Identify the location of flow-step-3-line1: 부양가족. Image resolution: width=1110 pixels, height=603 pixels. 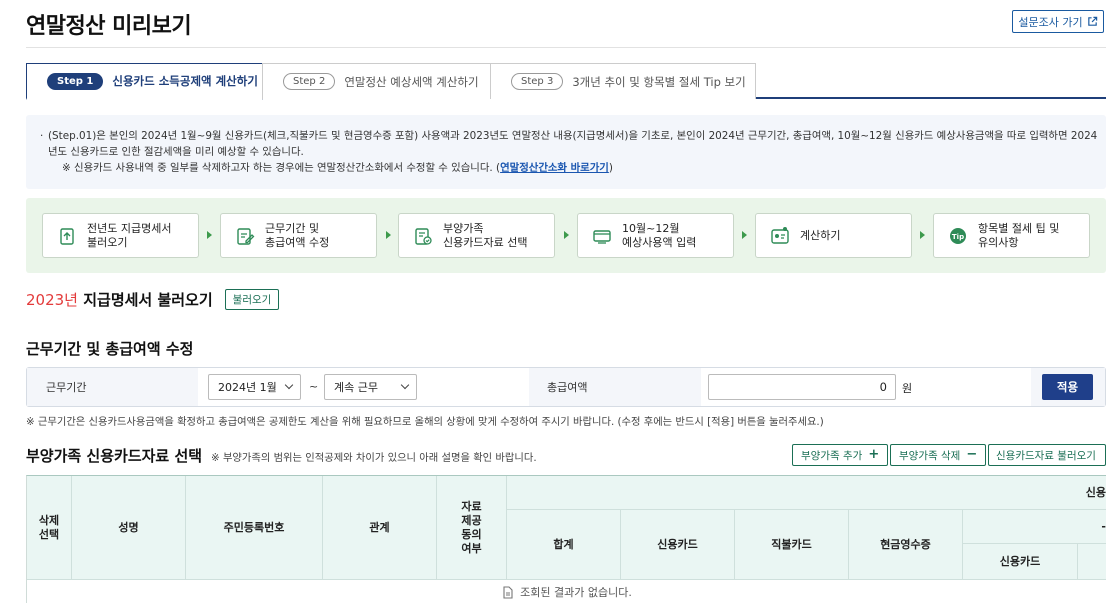
(463, 228).